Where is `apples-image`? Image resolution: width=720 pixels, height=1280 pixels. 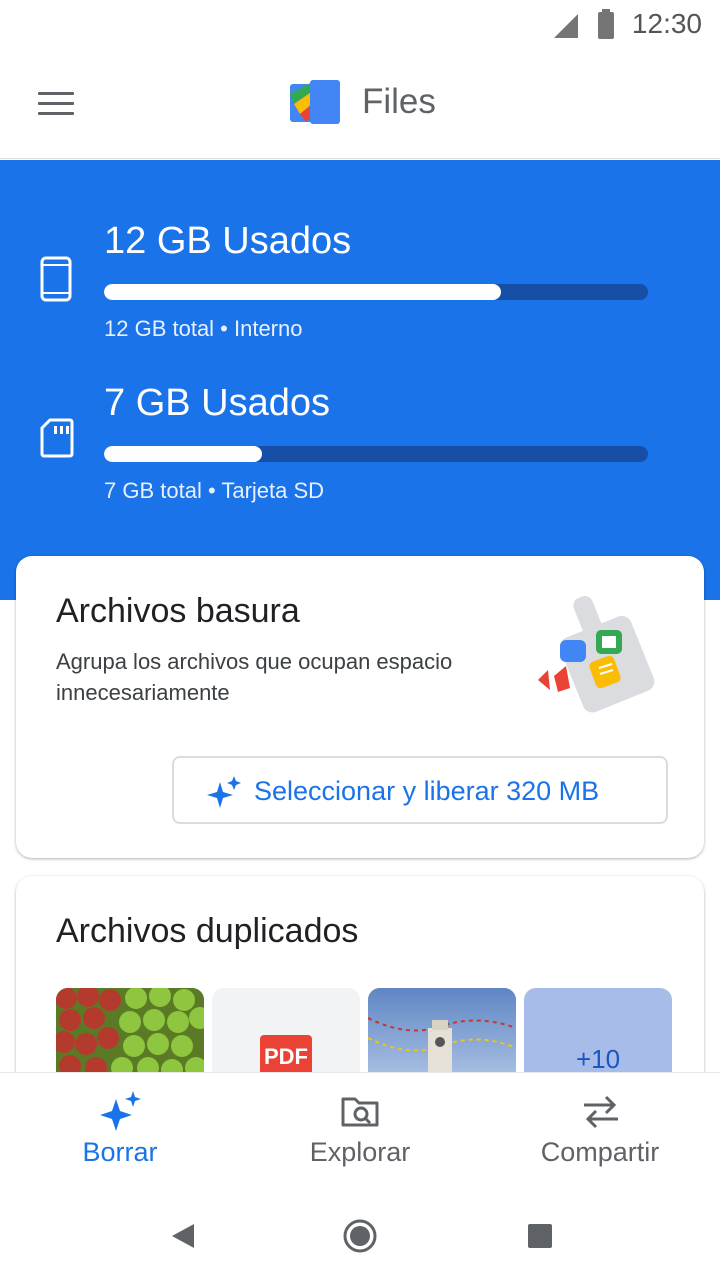 apples-image is located at coordinates (130, 1033).